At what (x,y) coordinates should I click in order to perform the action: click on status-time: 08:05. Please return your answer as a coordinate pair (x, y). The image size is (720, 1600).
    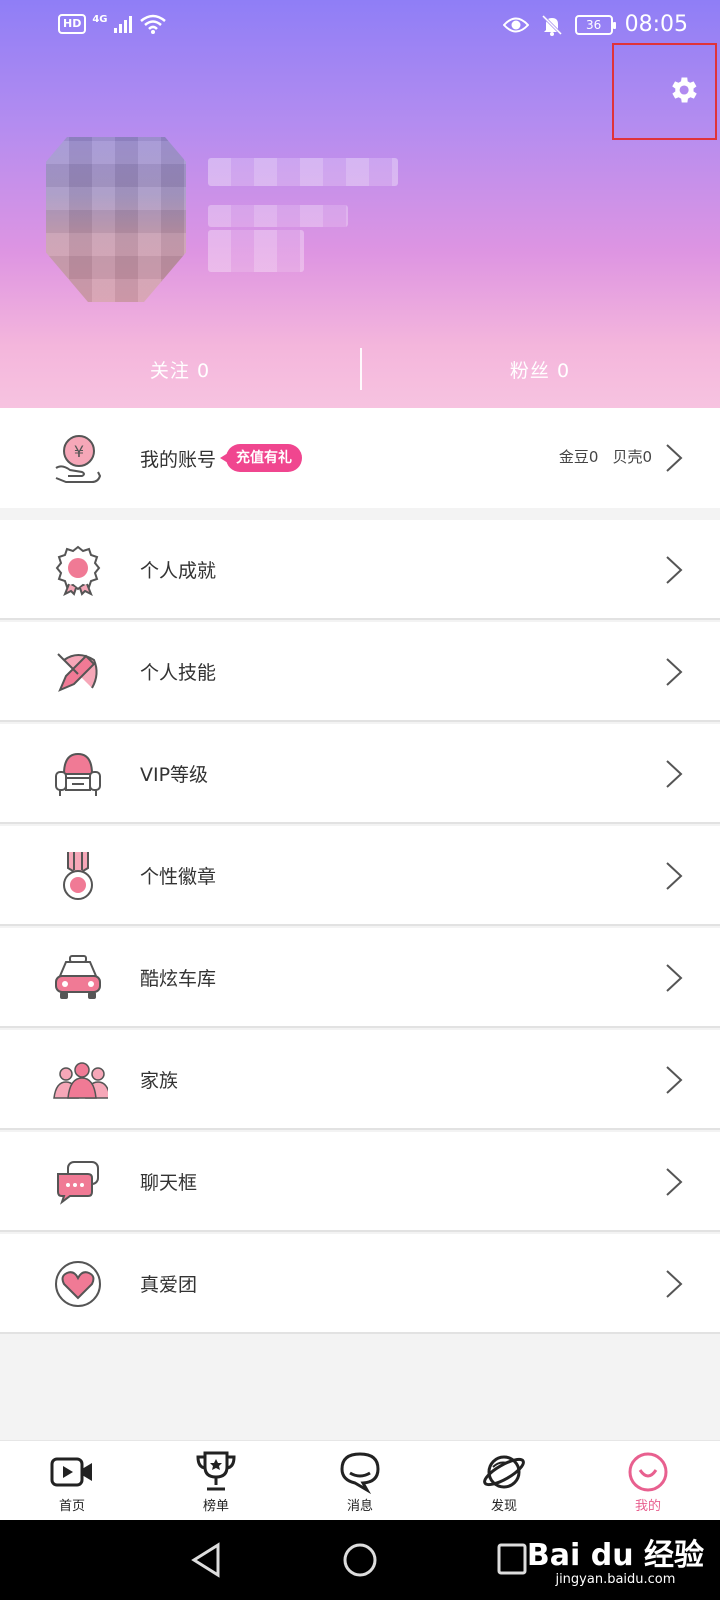
    Looking at the image, I should click on (656, 24).